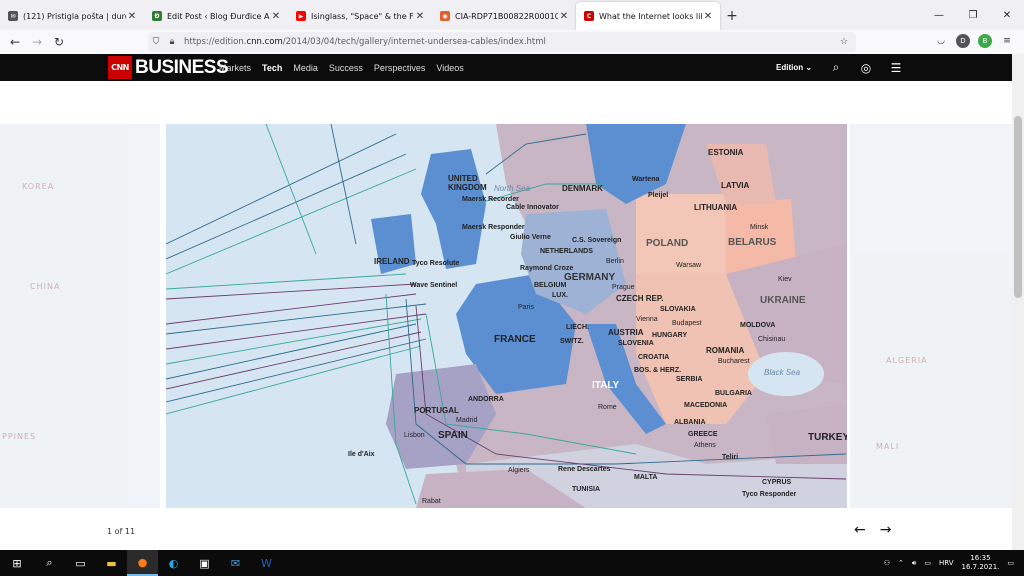  What do you see at coordinates (142, 563) in the screenshot?
I see `firefox-icon: ●` at bounding box center [142, 563].